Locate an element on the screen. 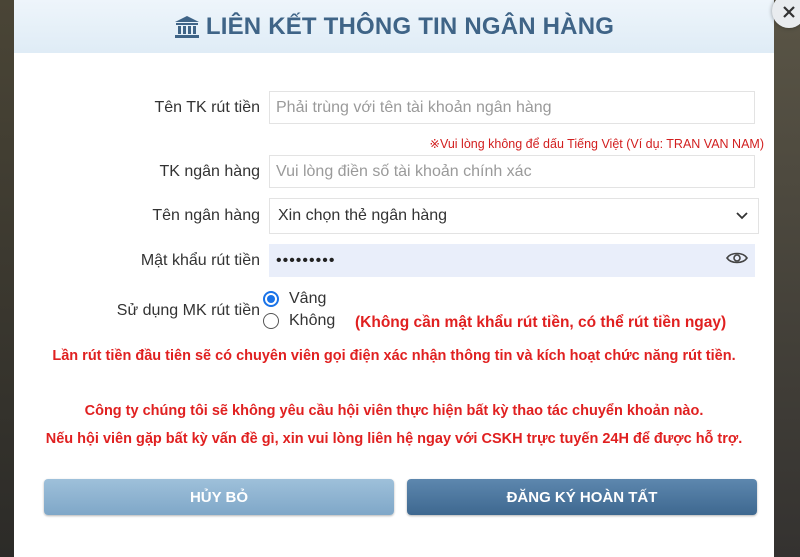 Image resolution: width=800 pixels, height=557 pixels. radio-yes-label: Vâng is located at coordinates (308, 298).